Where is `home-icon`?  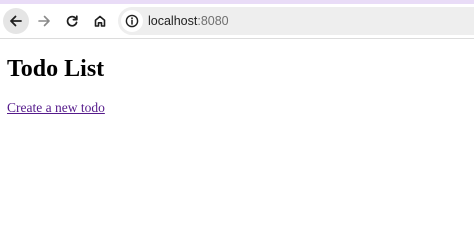
home-icon is located at coordinates (100, 21).